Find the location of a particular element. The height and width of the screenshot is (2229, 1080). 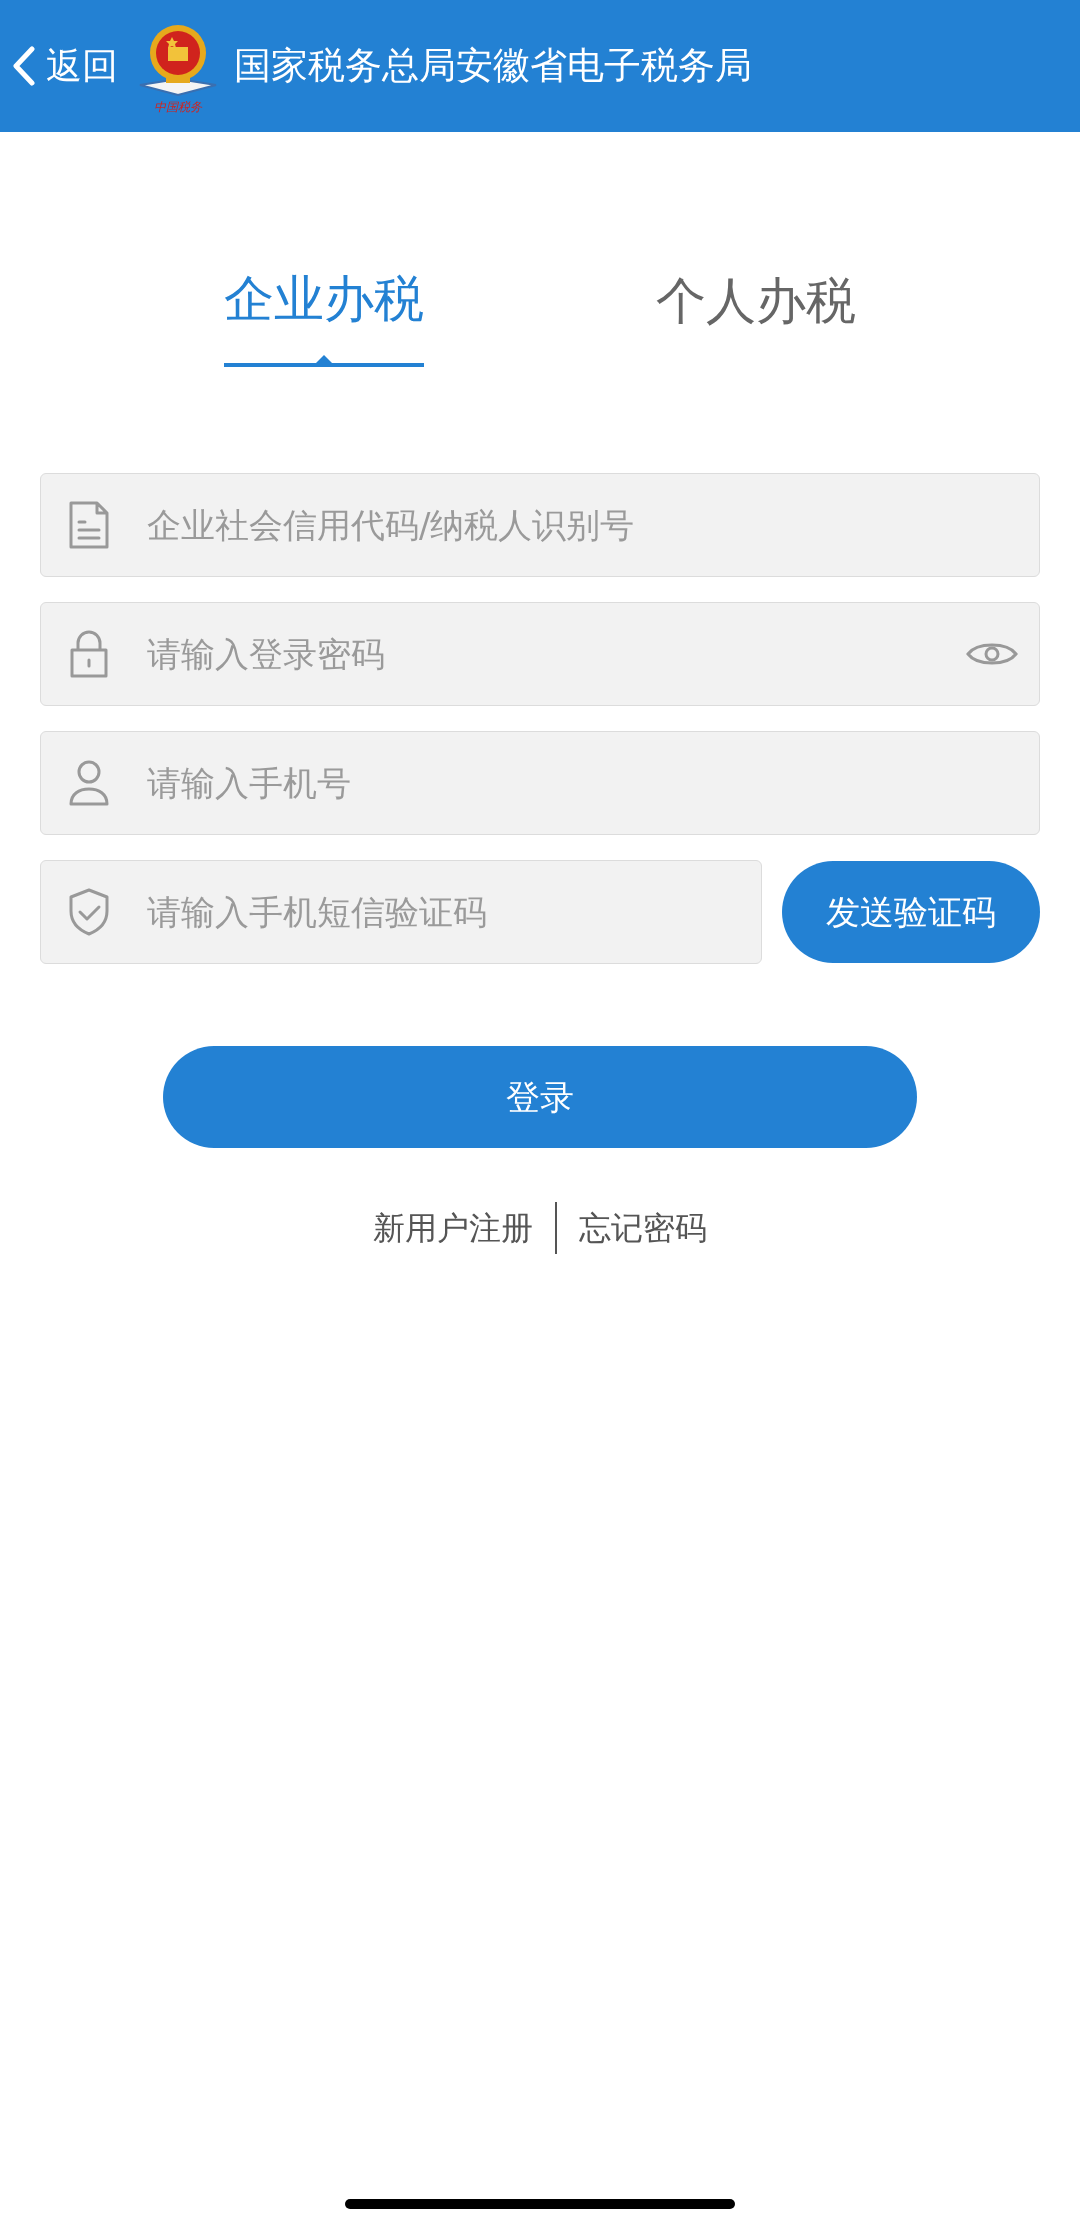

send-code-button: 发送验证码 is located at coordinates (911, 912).